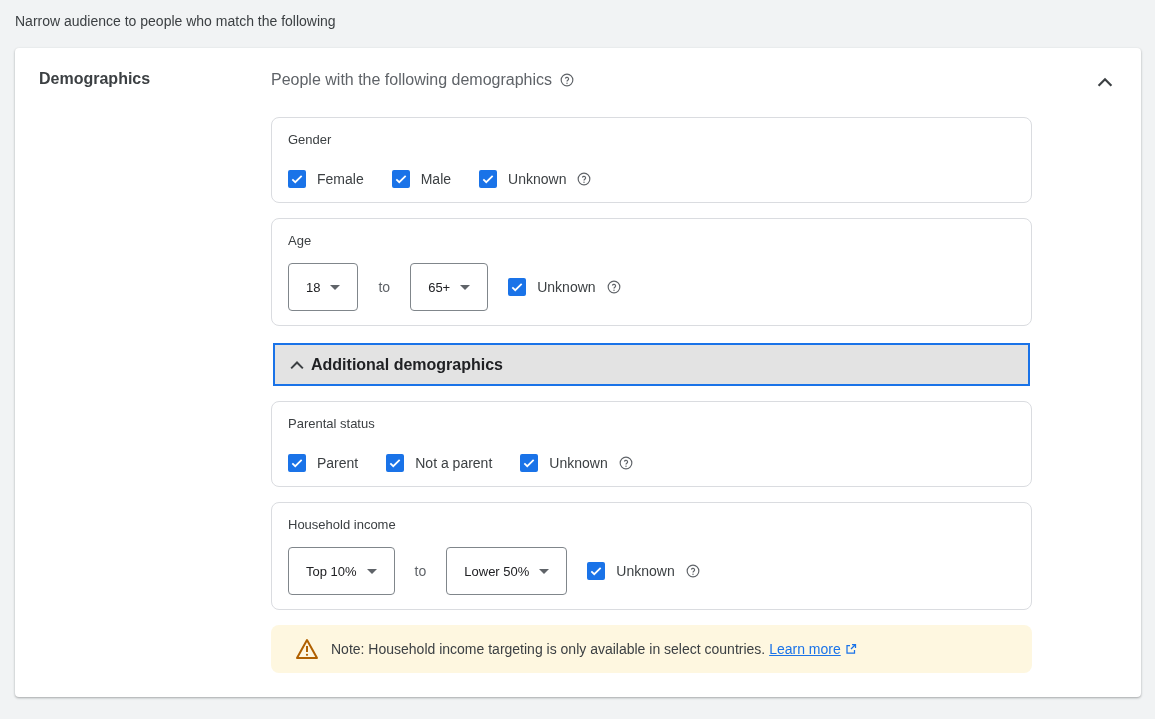 The height and width of the screenshot is (719, 1155). Describe the element at coordinates (176, 21) in the screenshot. I see `intro-text: Narrow audience to people who match the following` at that location.